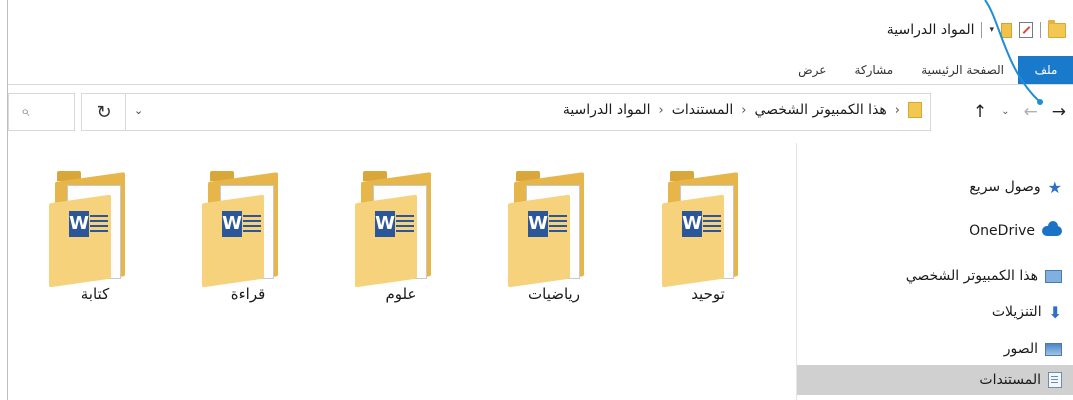 This screenshot has height=400, width=1073. I want to click on breadcrumb-current-folder: المواد الدراسية, so click(607, 110).